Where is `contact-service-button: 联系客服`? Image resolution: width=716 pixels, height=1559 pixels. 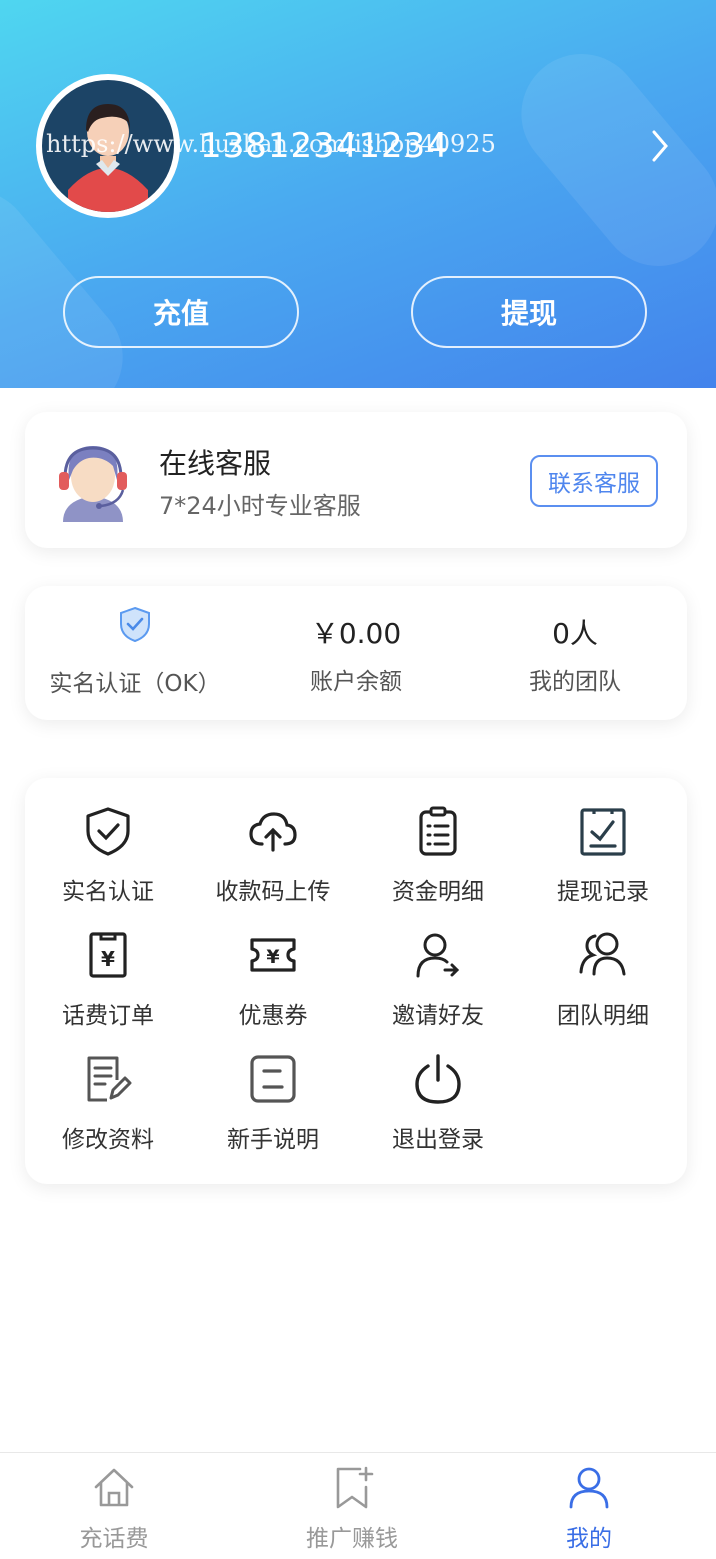
contact-service-button: 联系客服 is located at coordinates (594, 481).